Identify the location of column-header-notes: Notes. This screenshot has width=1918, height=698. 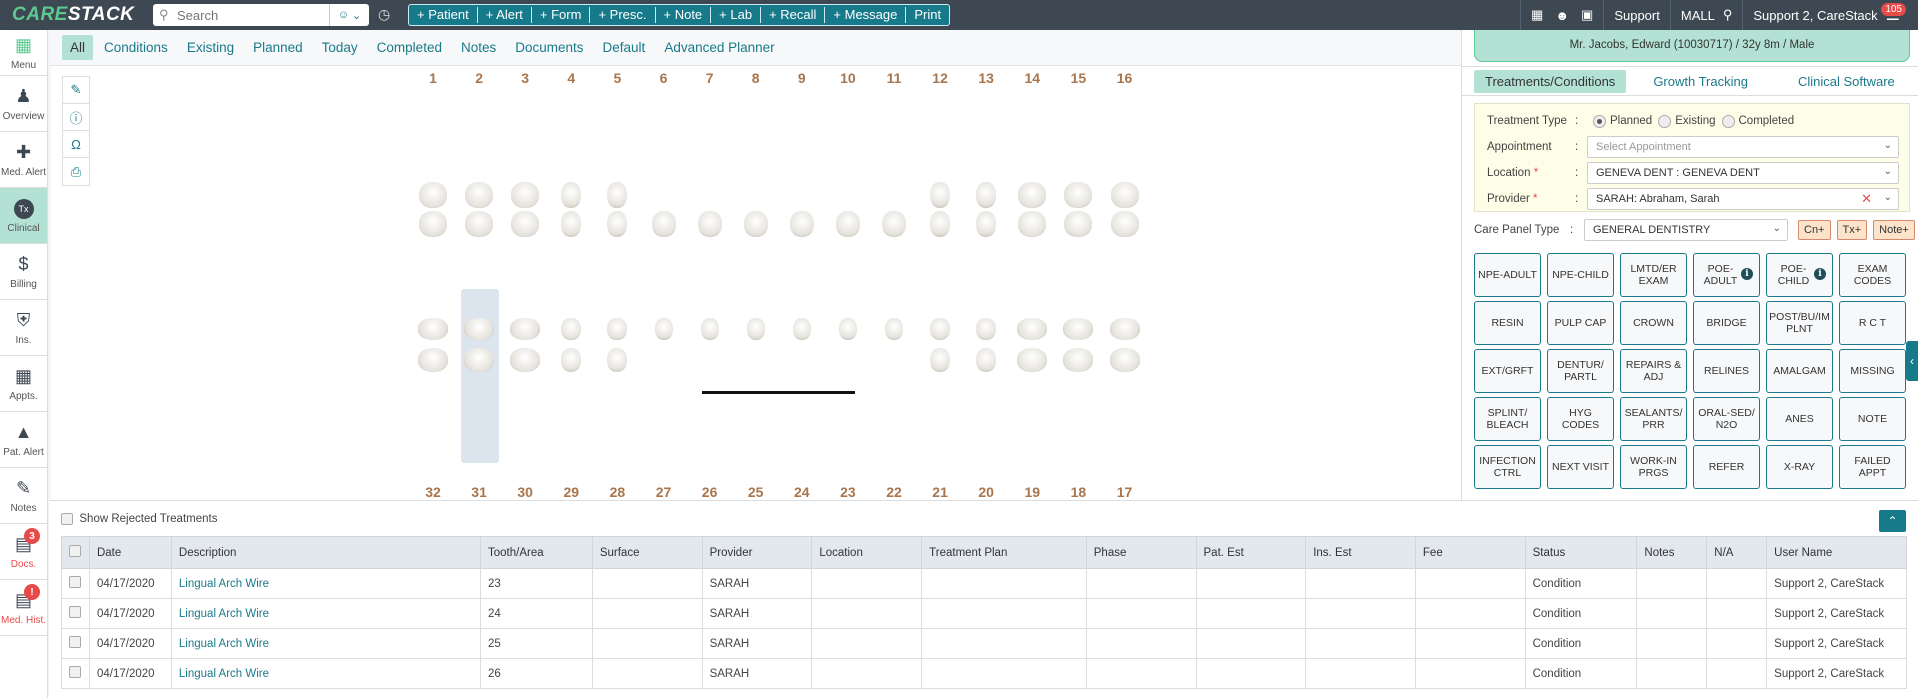
(1672, 552).